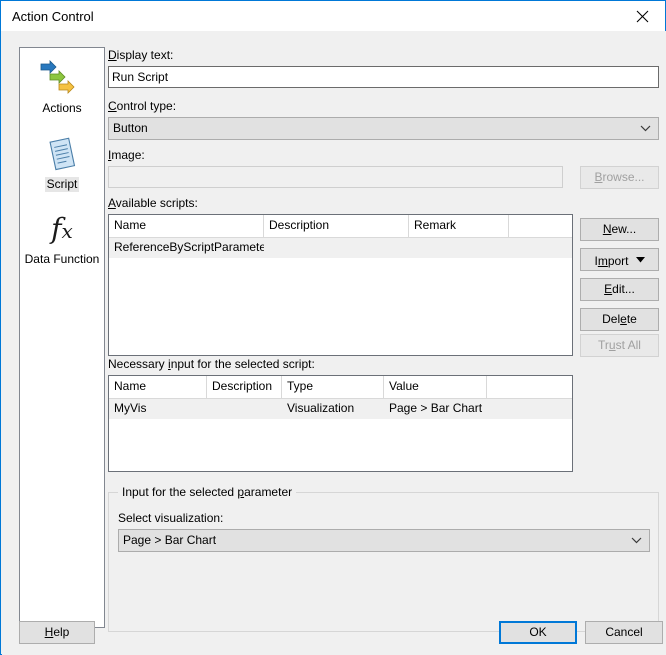 The width and height of the screenshot is (666, 655). What do you see at coordinates (141, 55) in the screenshot?
I see `display-text-label: Display text:` at bounding box center [141, 55].